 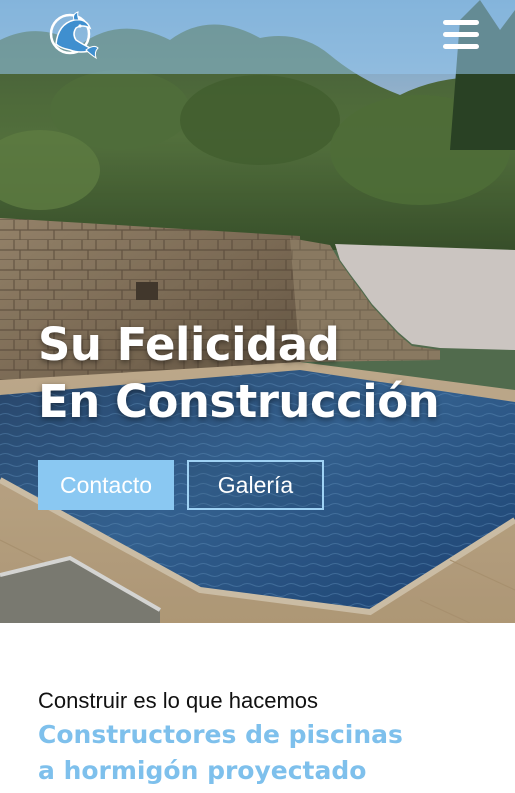 I want to click on hero-title-line2: En Construcción, so click(x=239, y=401).